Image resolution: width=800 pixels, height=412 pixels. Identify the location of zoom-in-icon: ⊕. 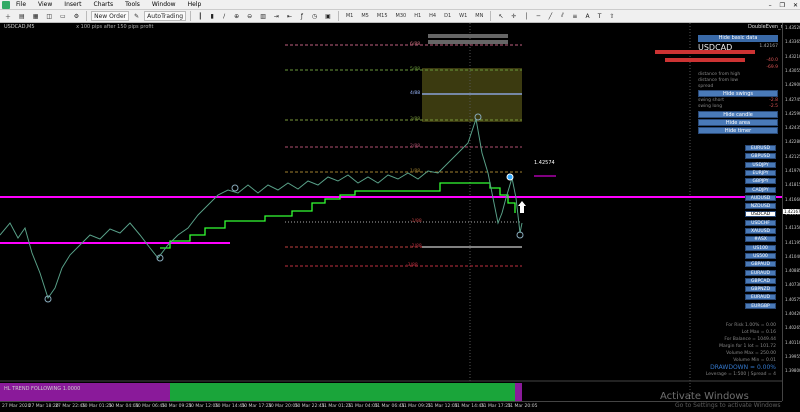
(236, 16).